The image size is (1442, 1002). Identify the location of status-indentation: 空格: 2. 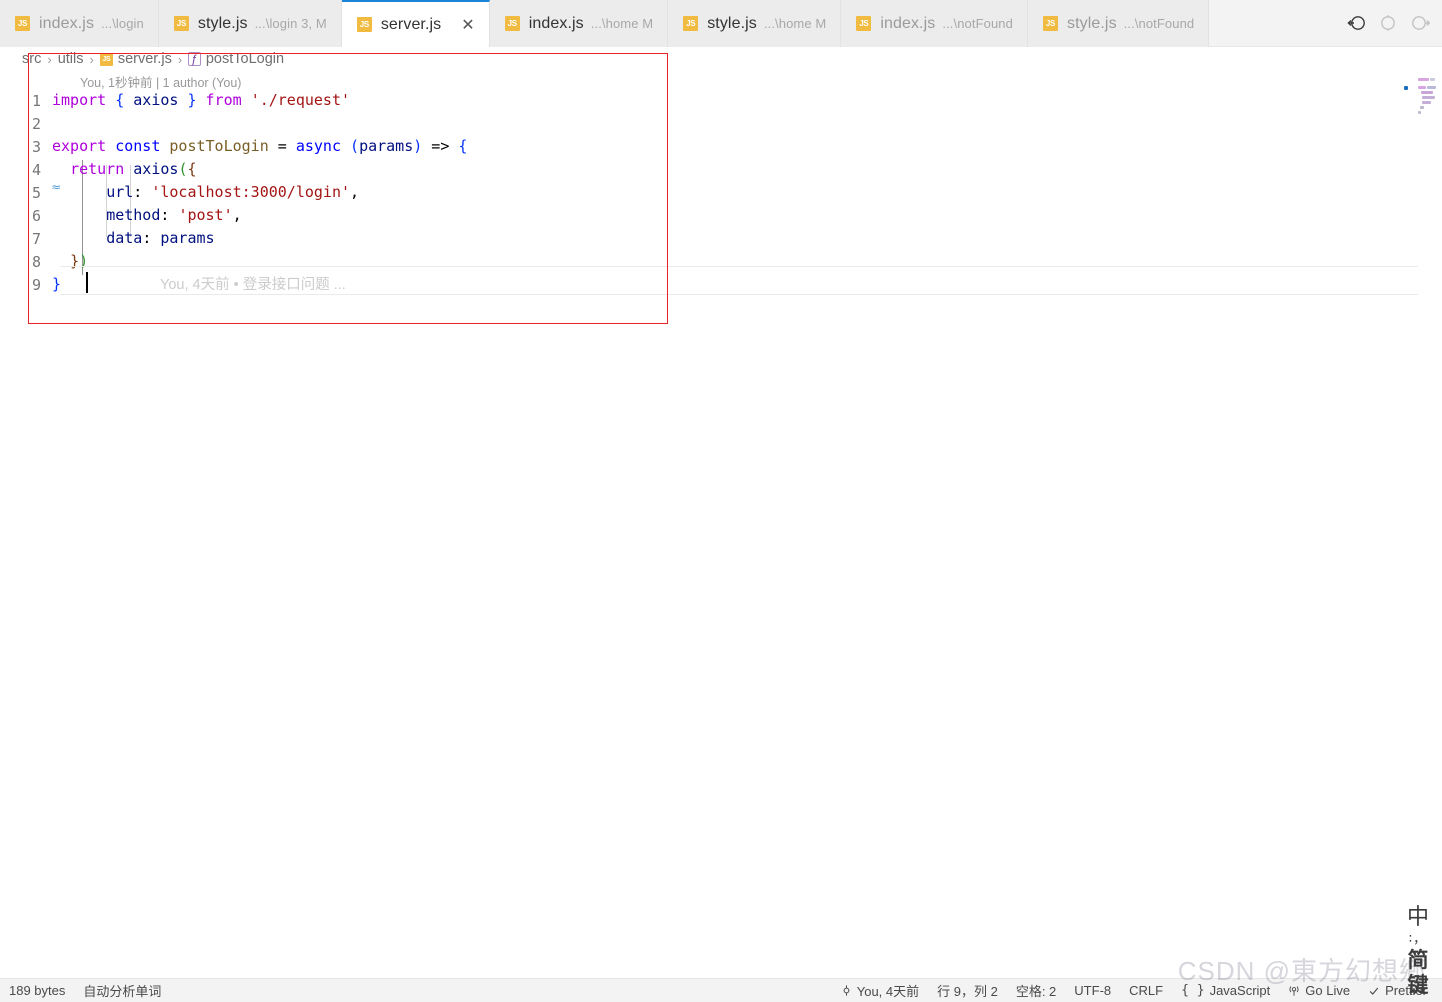
(1036, 990).